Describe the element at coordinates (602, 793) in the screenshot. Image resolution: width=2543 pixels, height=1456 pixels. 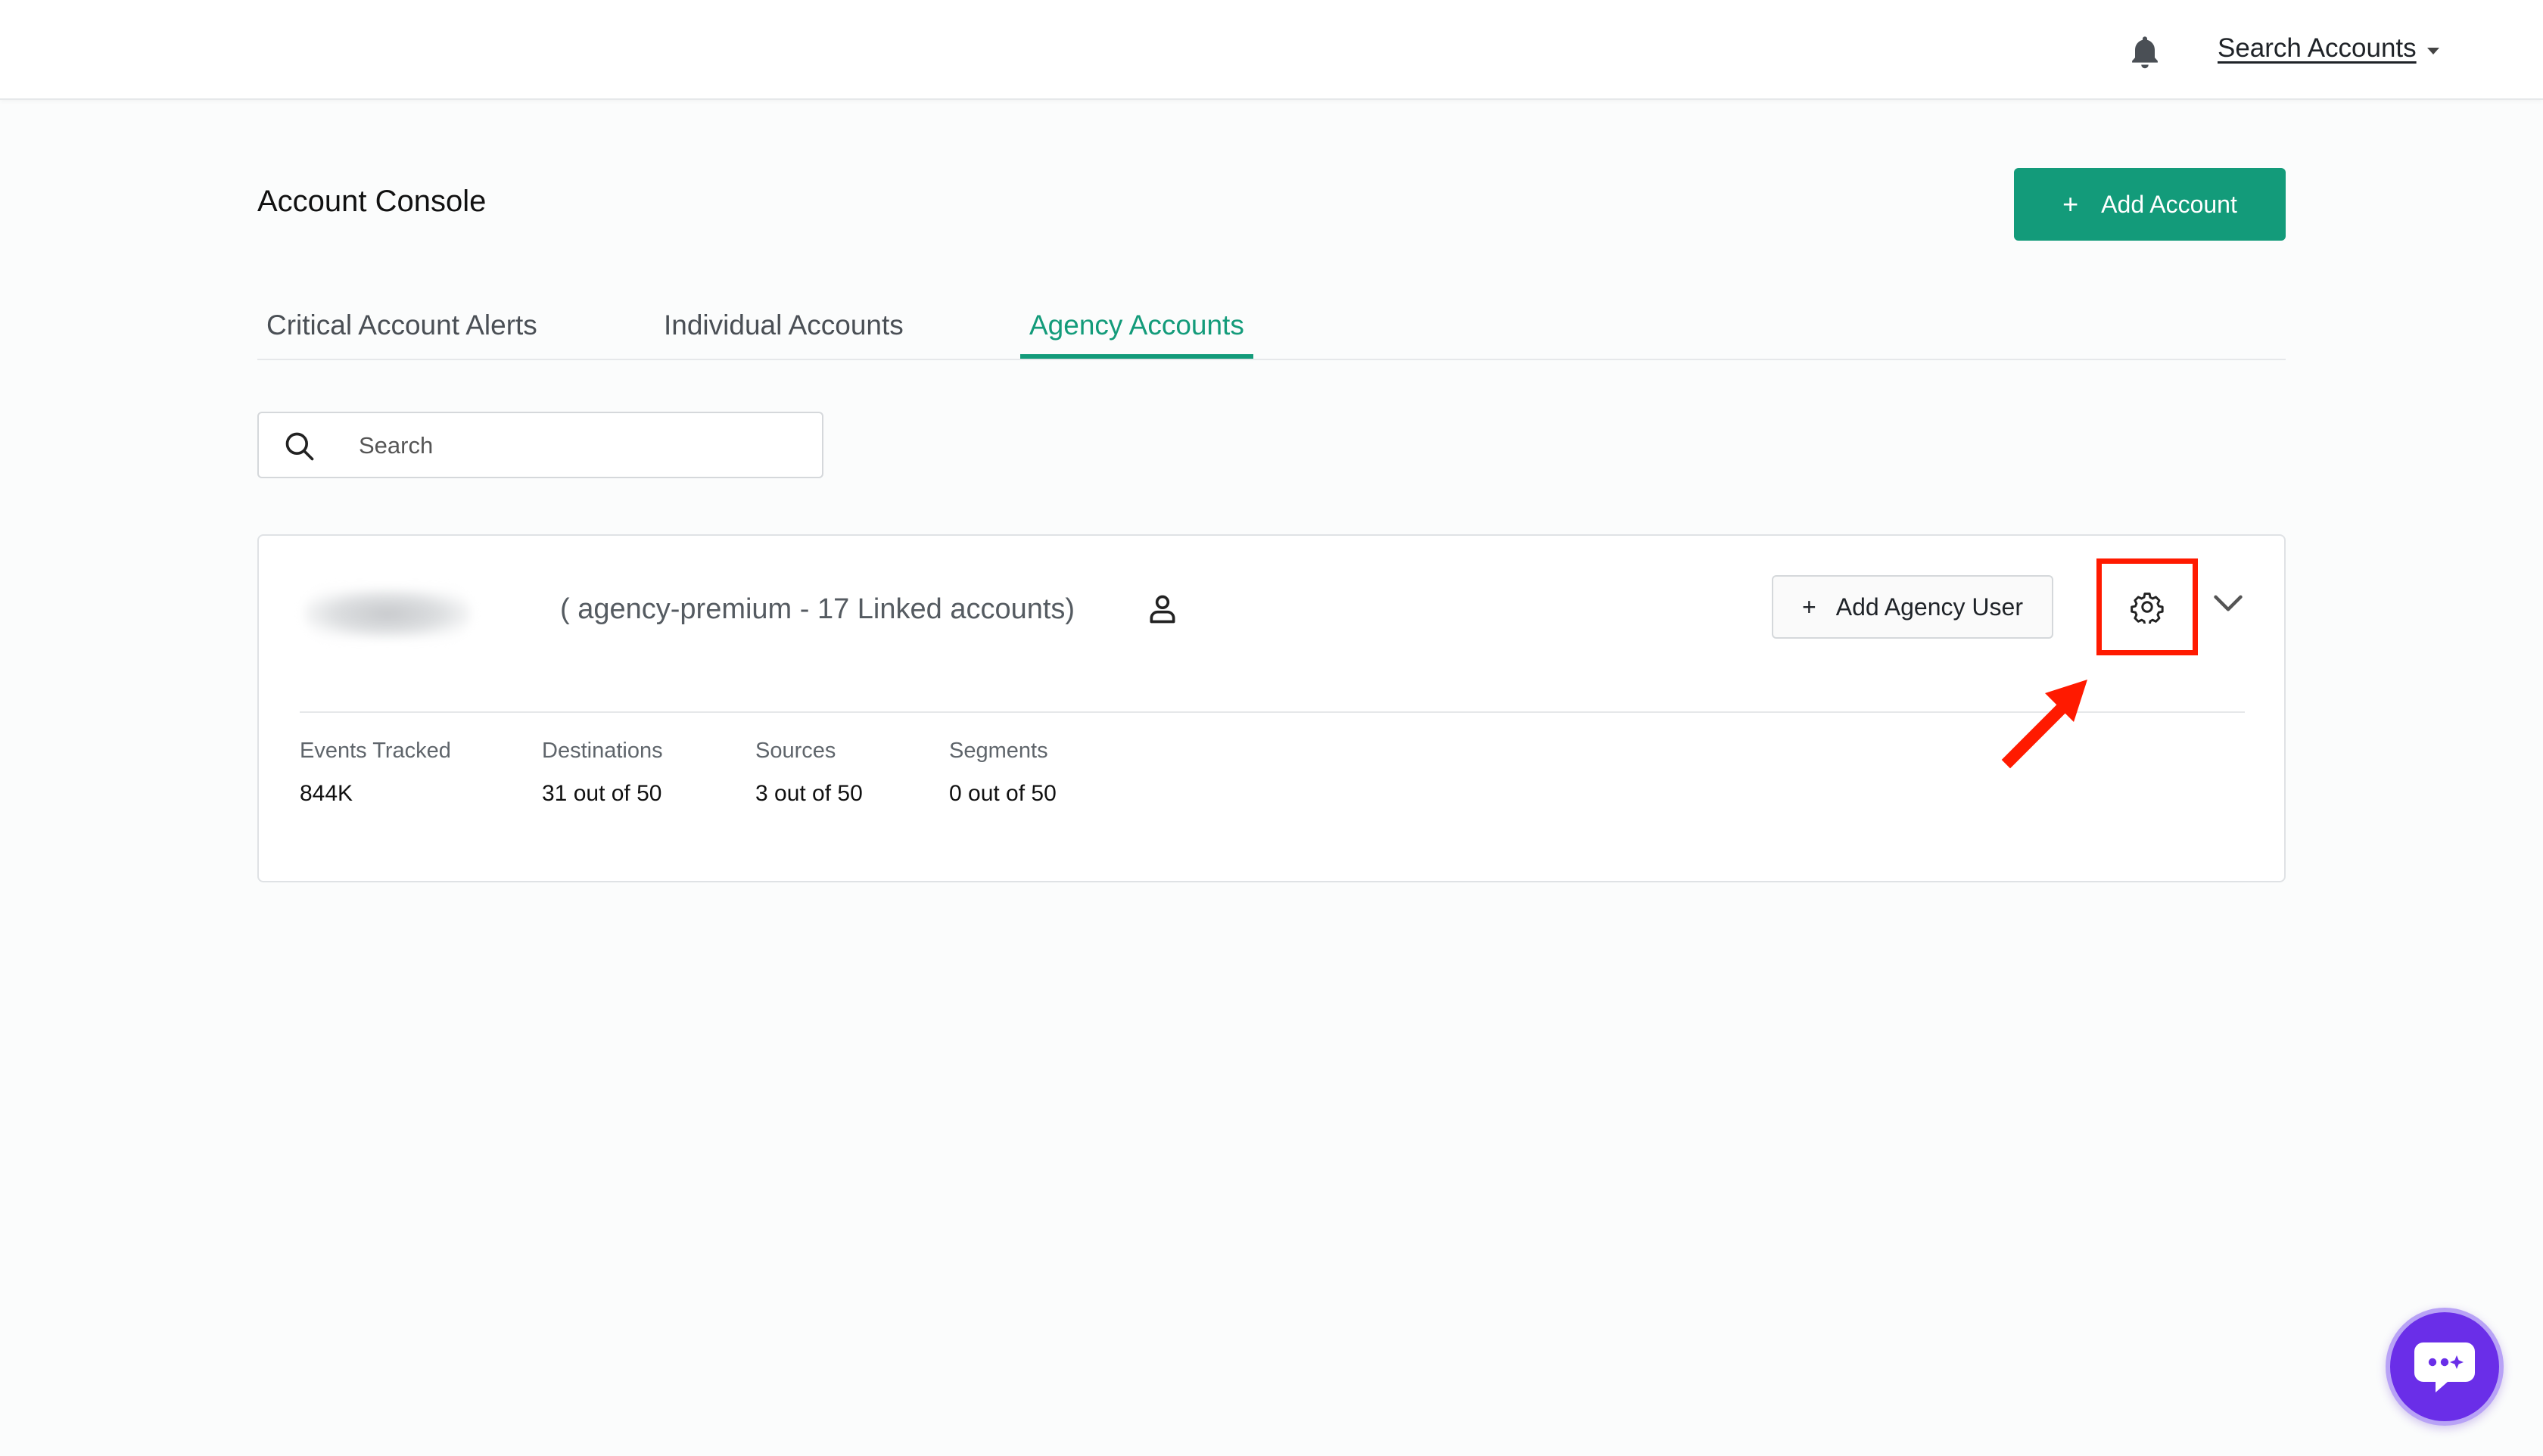
I see `stat-value: 31 out of 50` at that location.